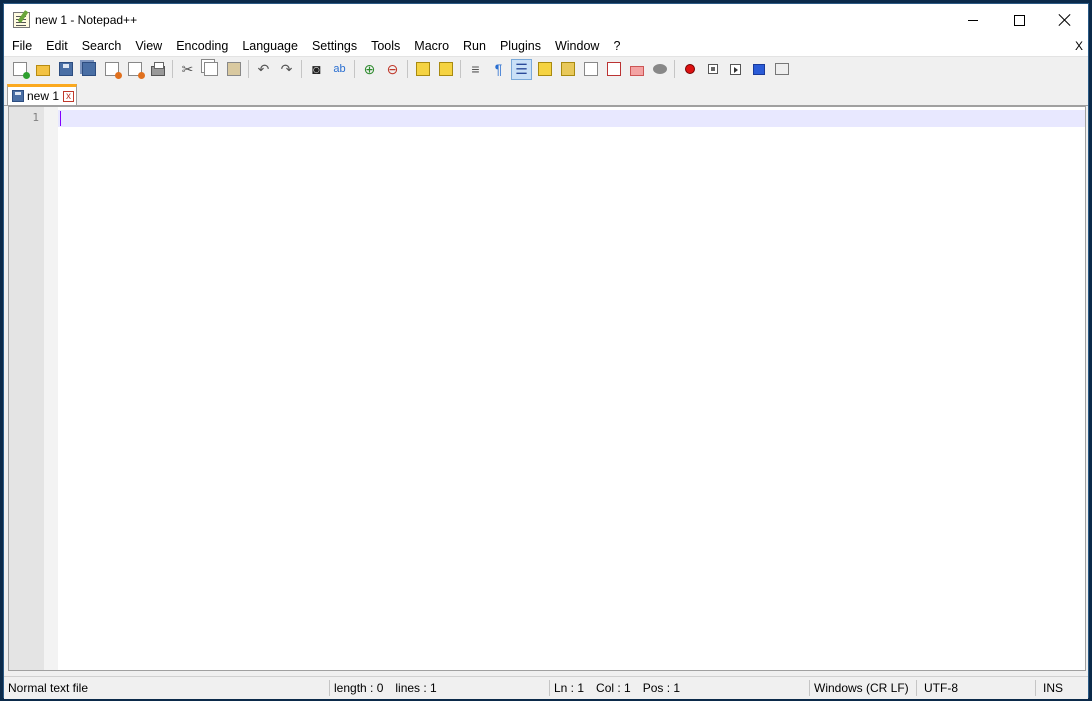 The height and width of the screenshot is (701, 1092). Describe the element at coordinates (571, 118) in the screenshot. I see `current-line-highlight` at that location.